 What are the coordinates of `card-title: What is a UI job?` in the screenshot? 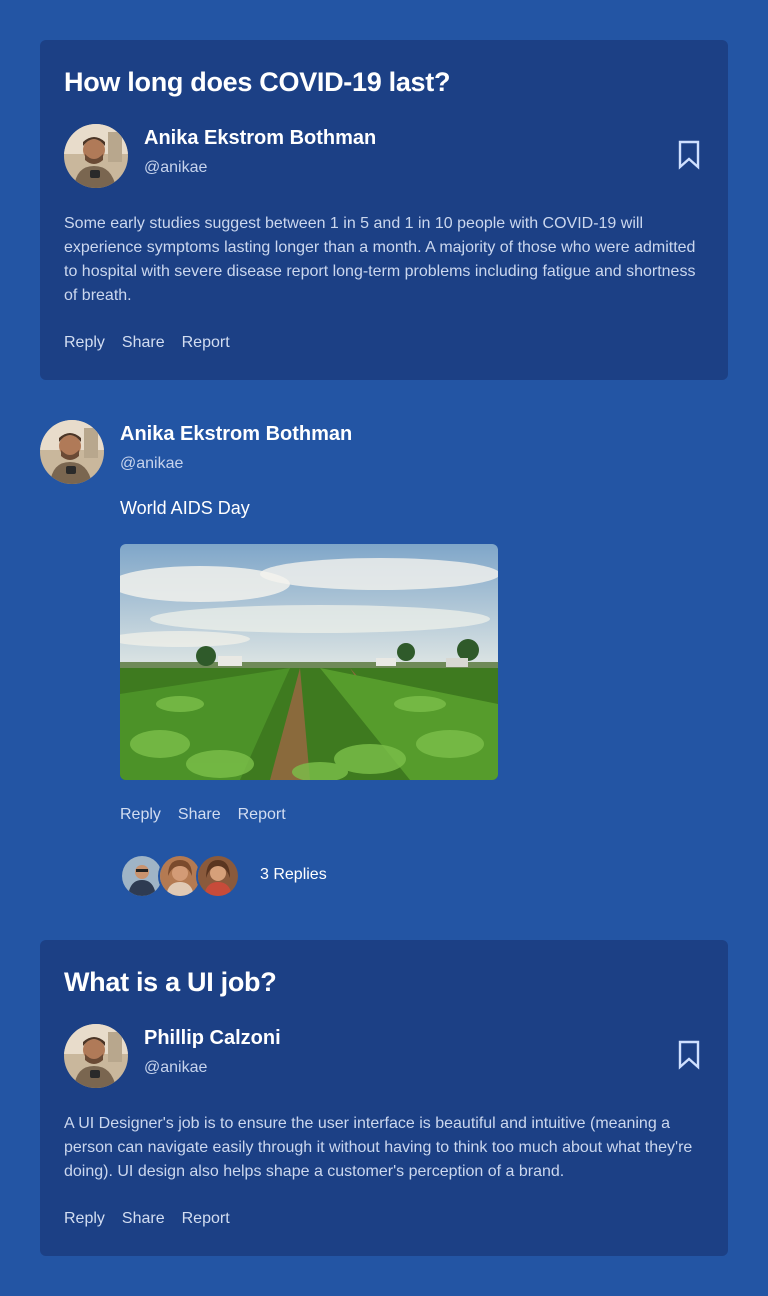 It's located at (384, 982).